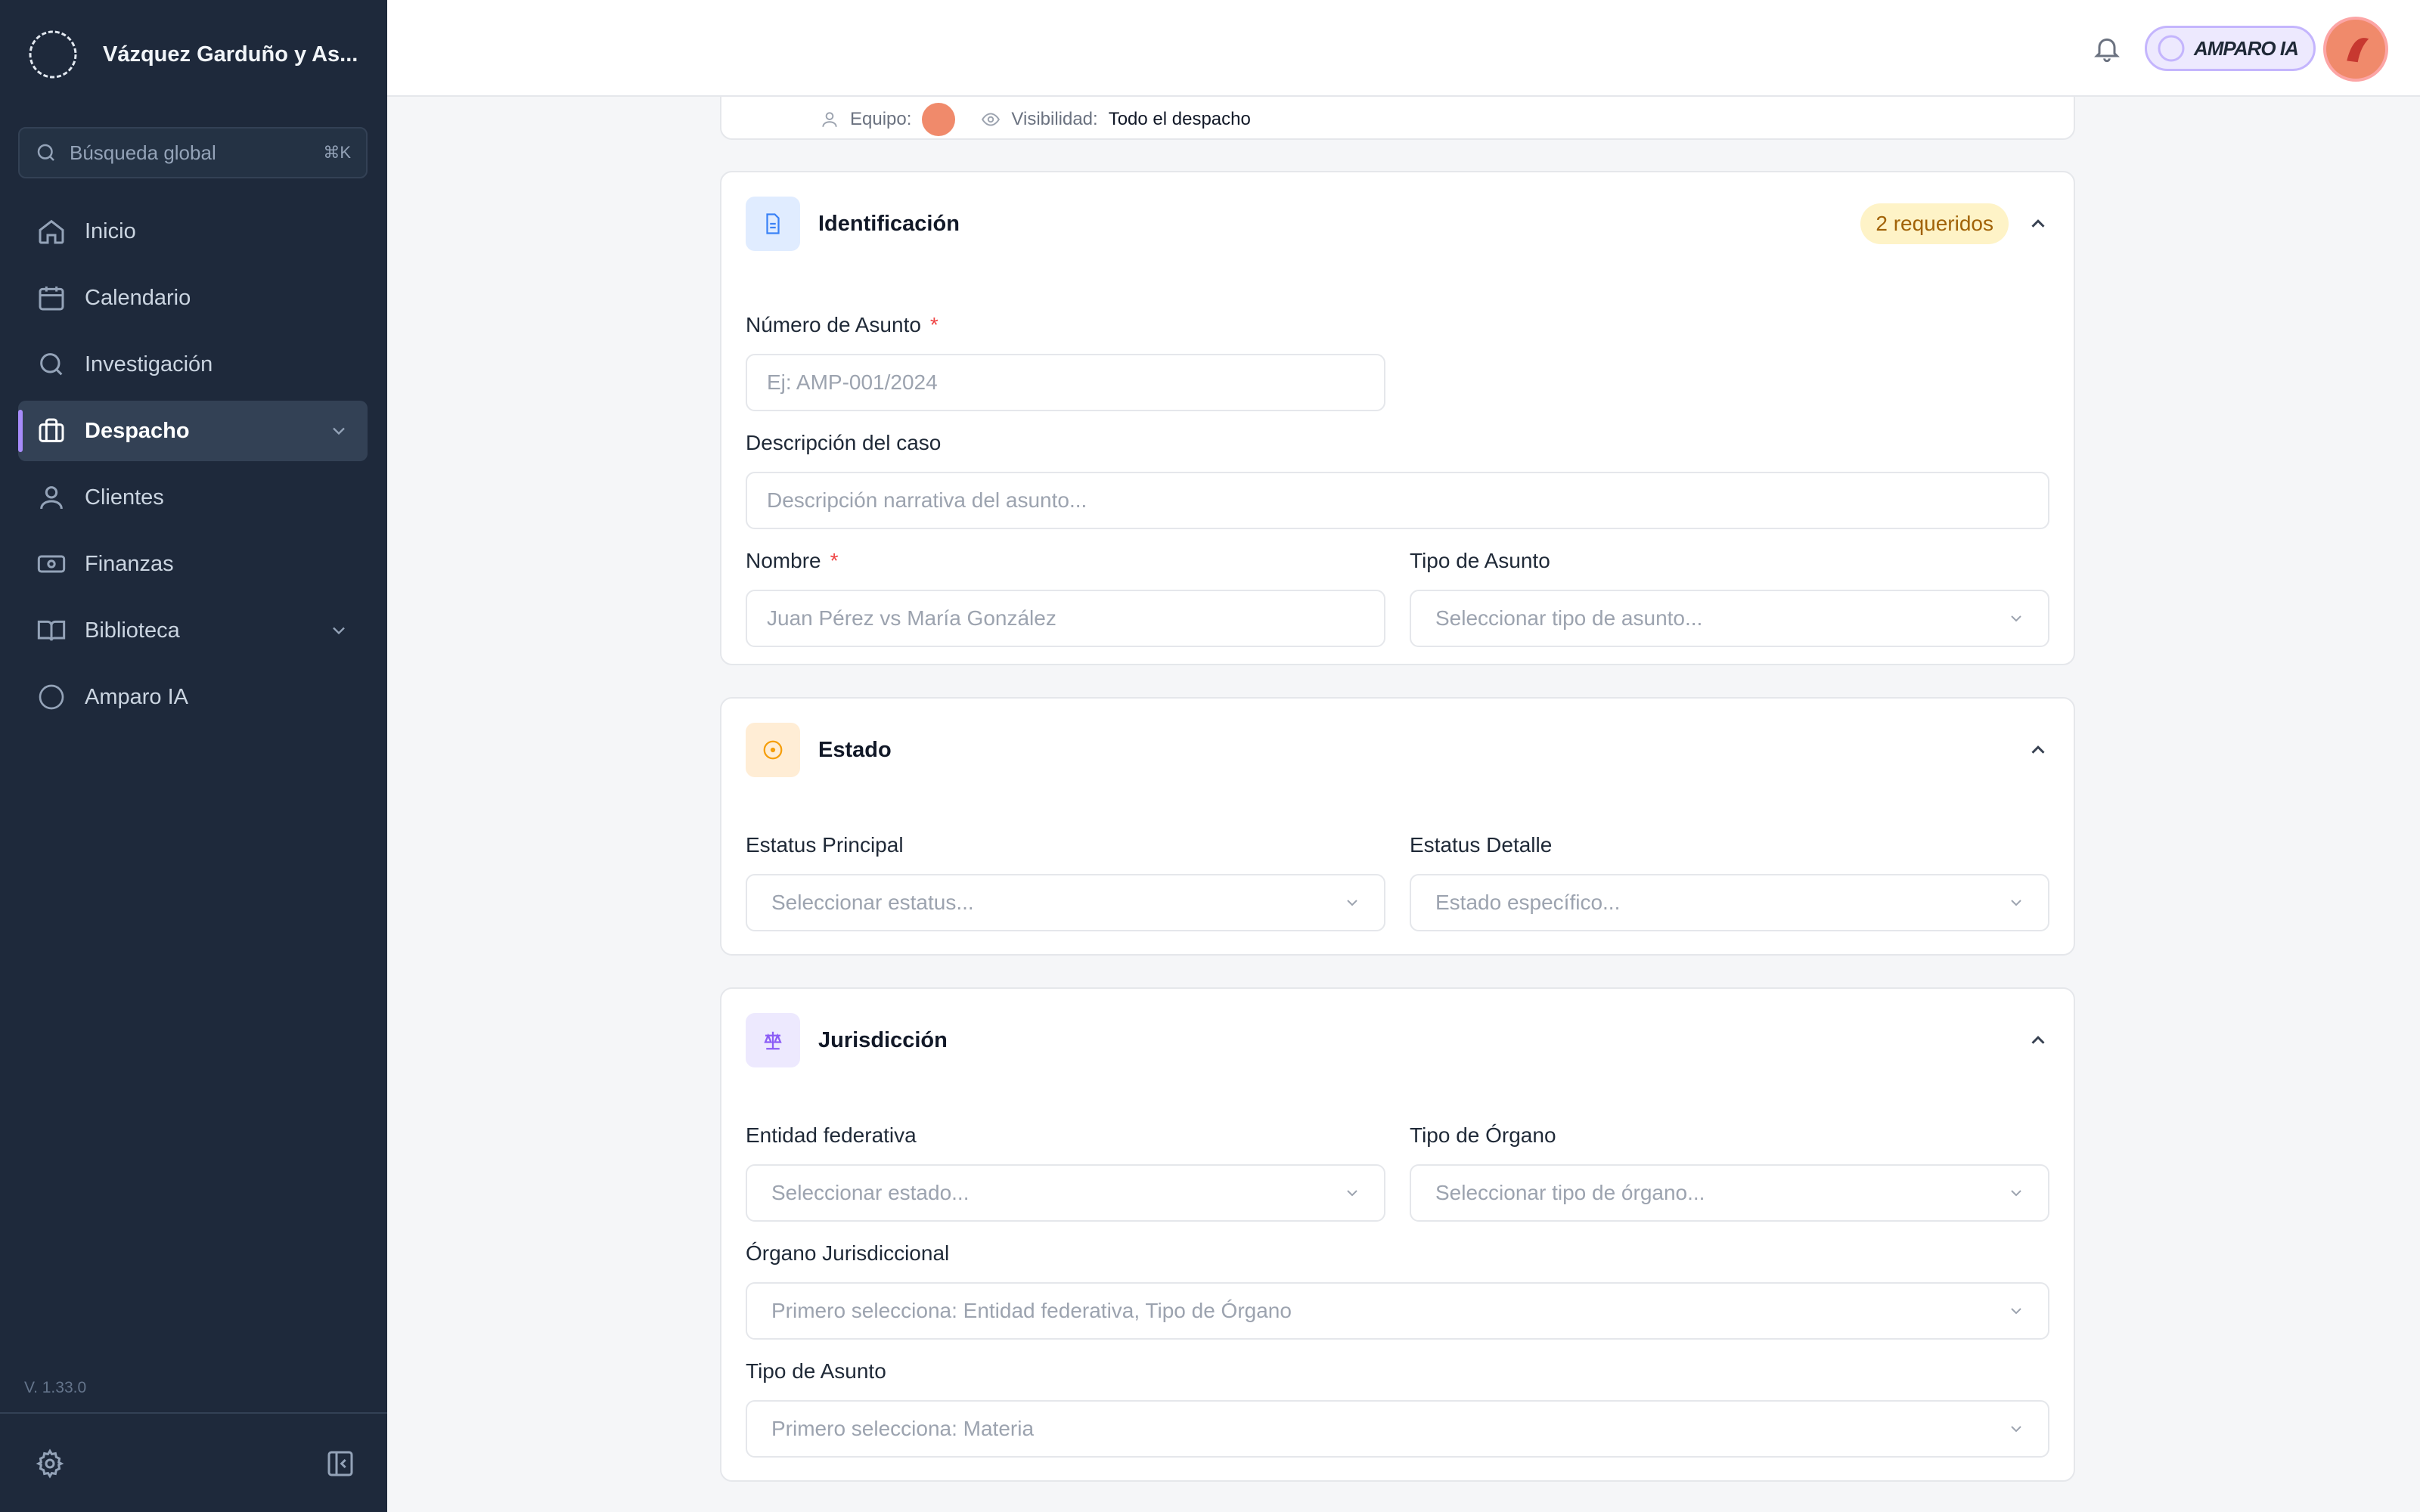  I want to click on estado-header: Estado, so click(1397, 750).